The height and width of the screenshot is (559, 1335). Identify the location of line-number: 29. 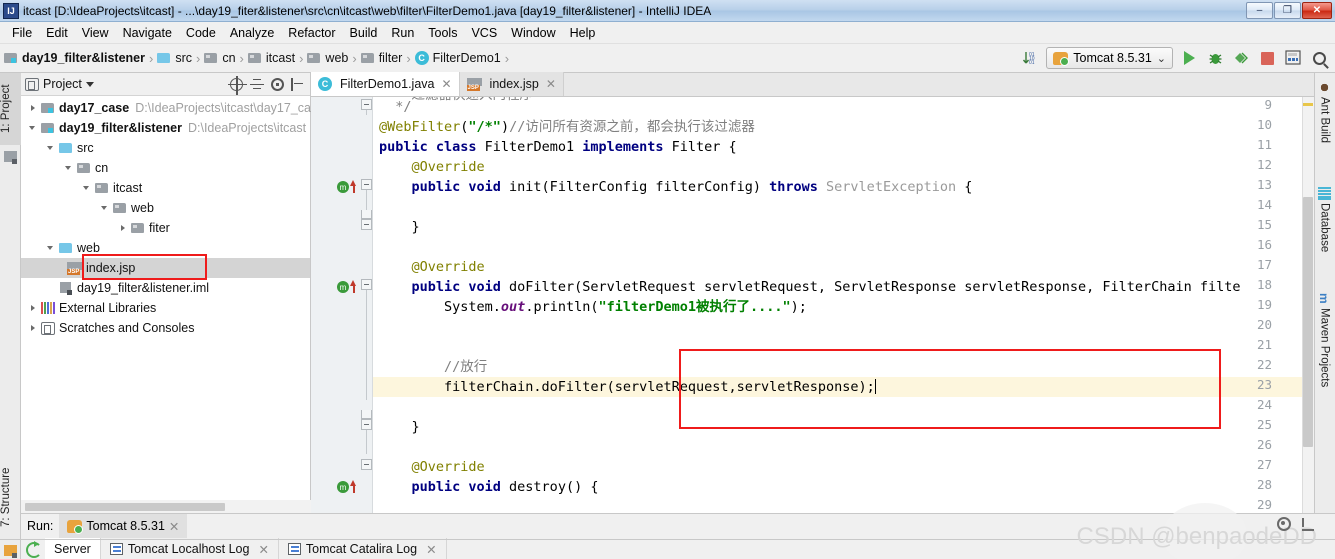
(1264, 504).